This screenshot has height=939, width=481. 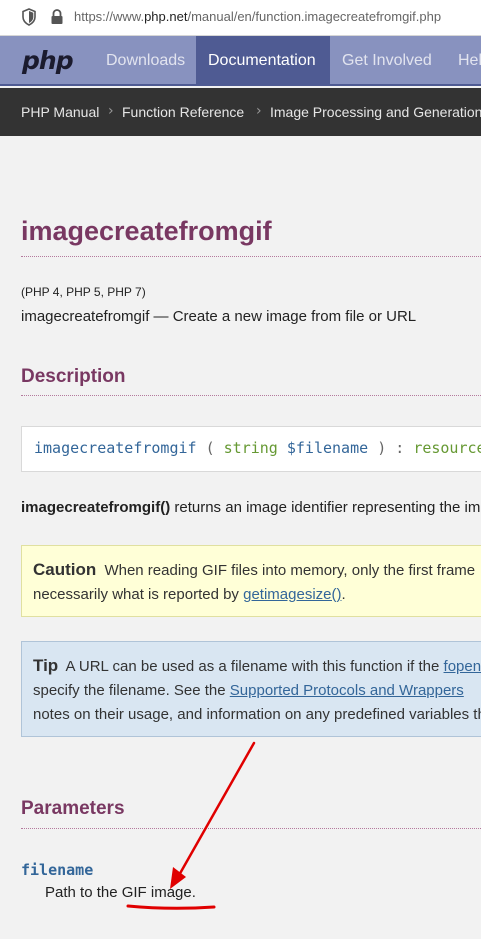 What do you see at coordinates (115, 448) in the screenshot?
I see `synopsis-function-name: imagecreatefromgif` at bounding box center [115, 448].